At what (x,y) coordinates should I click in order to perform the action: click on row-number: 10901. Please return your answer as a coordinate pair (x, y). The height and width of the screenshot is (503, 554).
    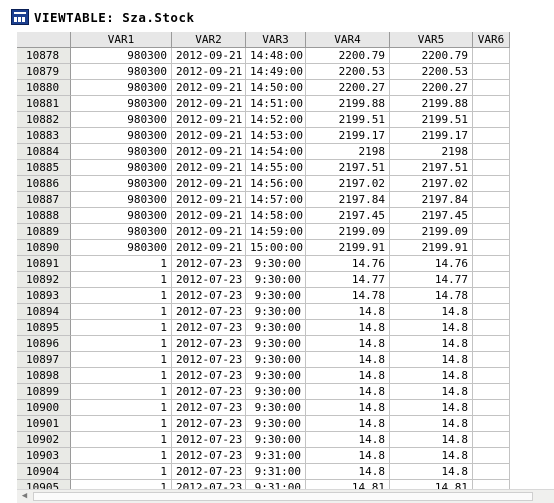
    Looking at the image, I should click on (44, 424).